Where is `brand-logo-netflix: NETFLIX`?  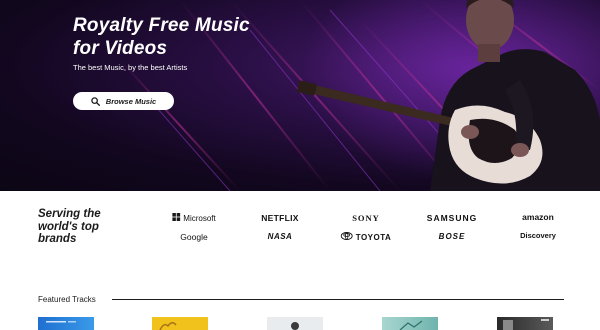
brand-logo-netflix: NETFLIX is located at coordinates (280, 218).